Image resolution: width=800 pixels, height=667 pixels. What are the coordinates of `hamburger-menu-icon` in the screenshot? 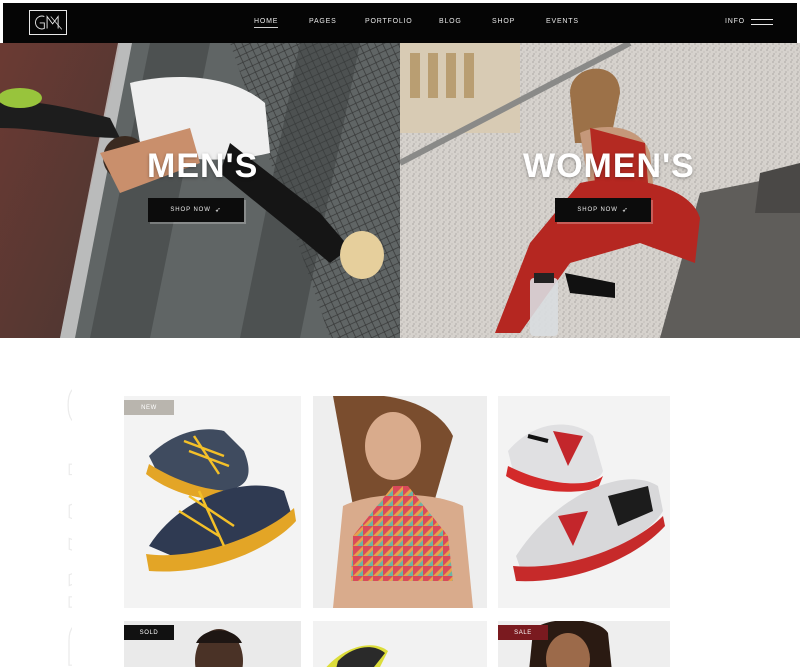 It's located at (762, 22).